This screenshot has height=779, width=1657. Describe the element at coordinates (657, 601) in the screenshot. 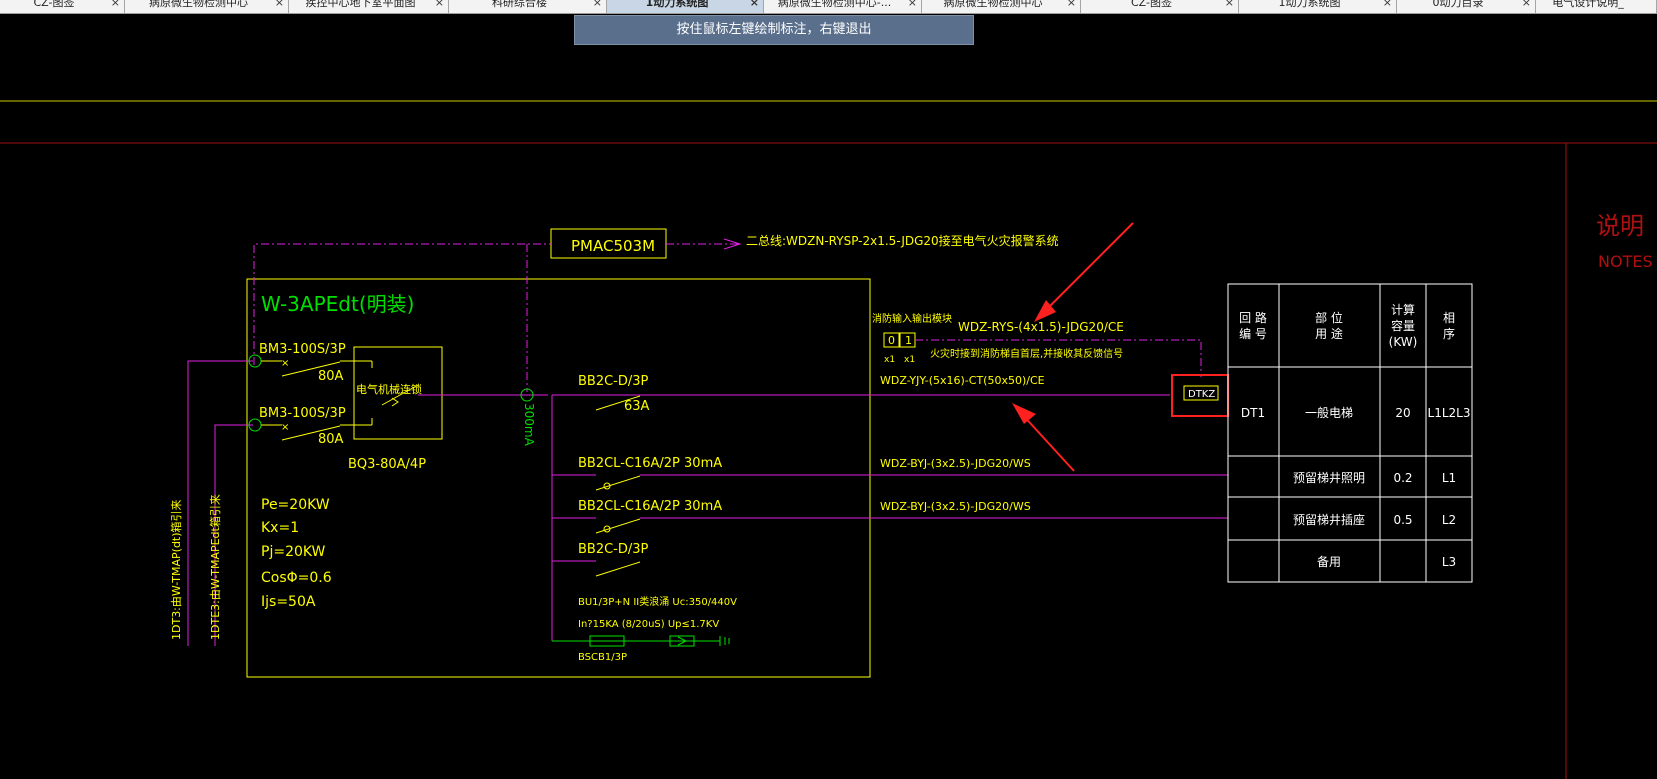

I see `spd-label-1: BU1/3P+N II类浪涌 Uc:350/440V` at that location.